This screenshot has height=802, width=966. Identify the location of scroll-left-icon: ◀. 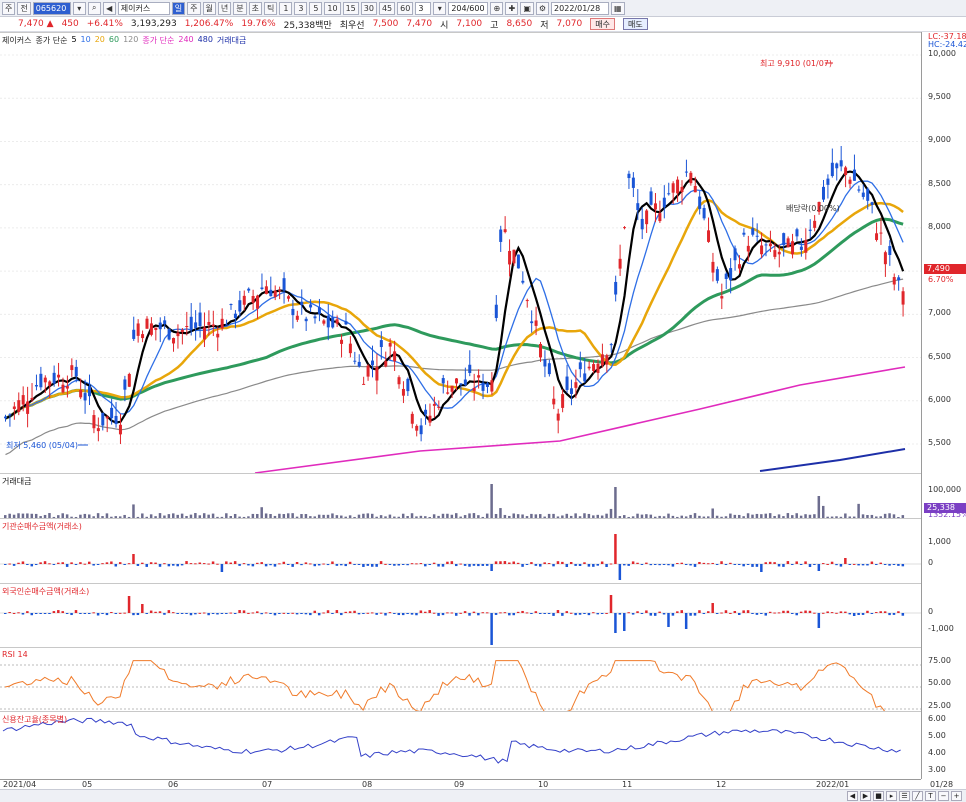
(852, 796).